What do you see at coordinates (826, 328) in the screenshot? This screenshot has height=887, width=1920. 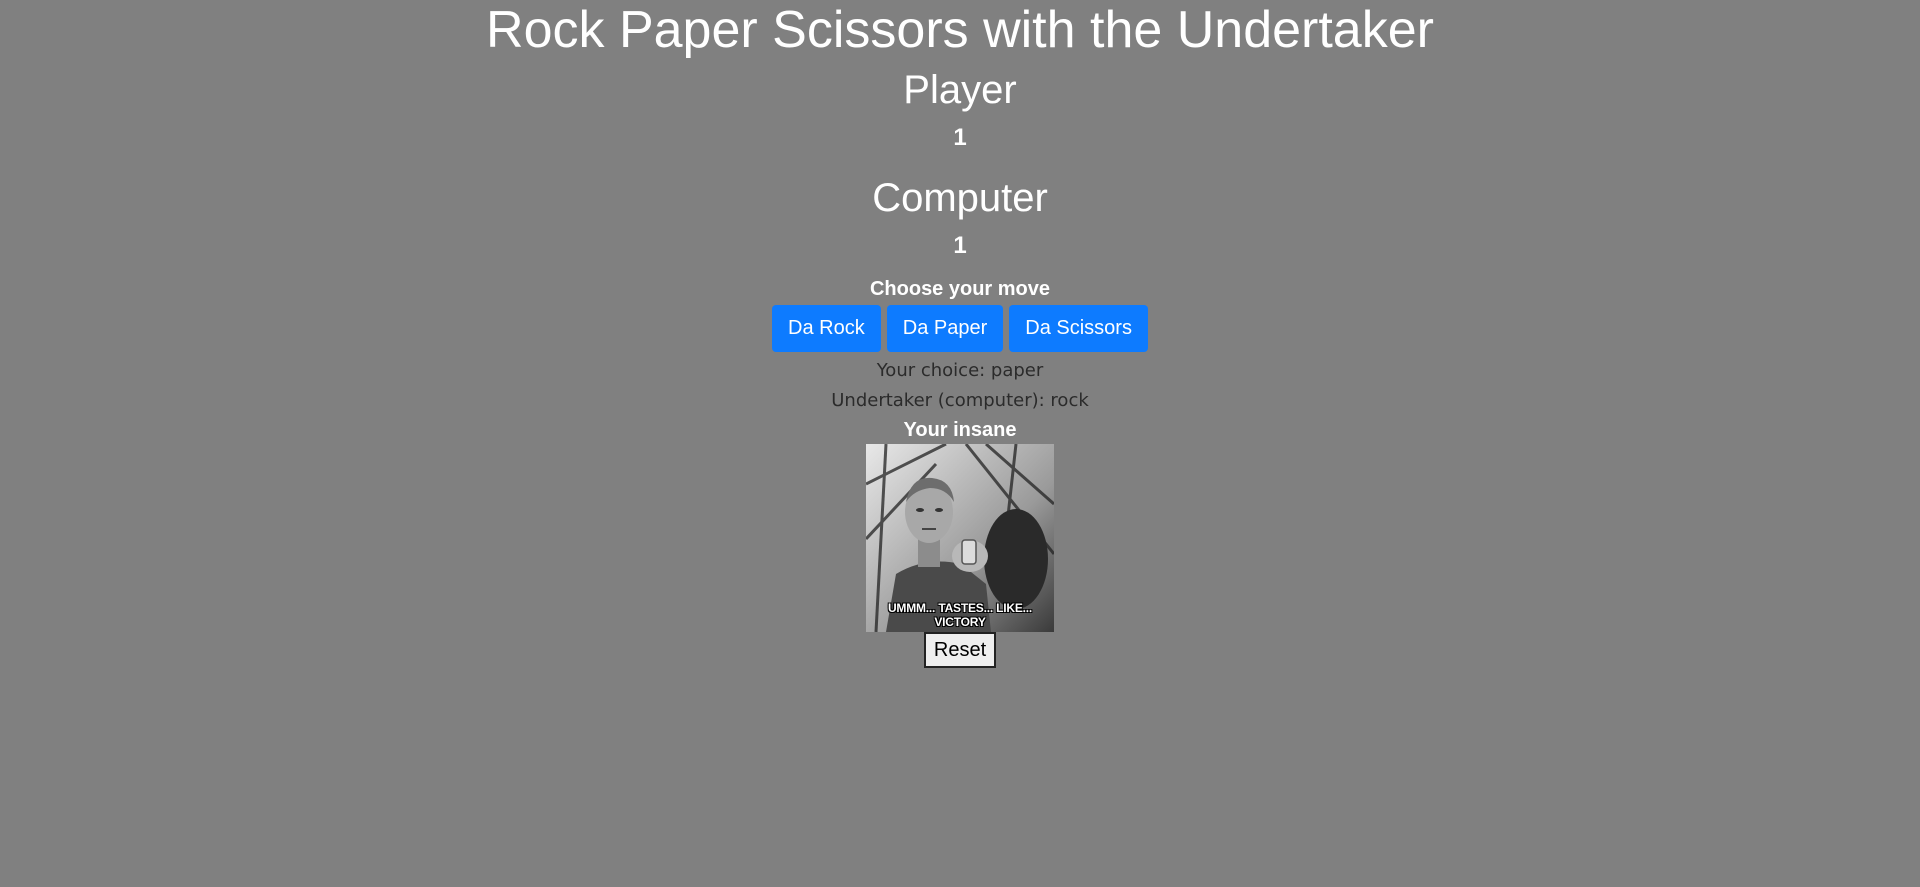 I see `rock-button: Da Rock` at bounding box center [826, 328].